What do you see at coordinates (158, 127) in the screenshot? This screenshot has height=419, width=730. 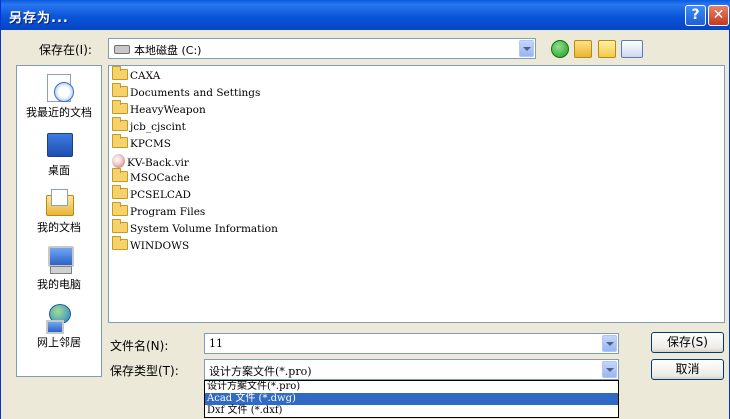 I see `file-name: jcb_cjscint` at bounding box center [158, 127].